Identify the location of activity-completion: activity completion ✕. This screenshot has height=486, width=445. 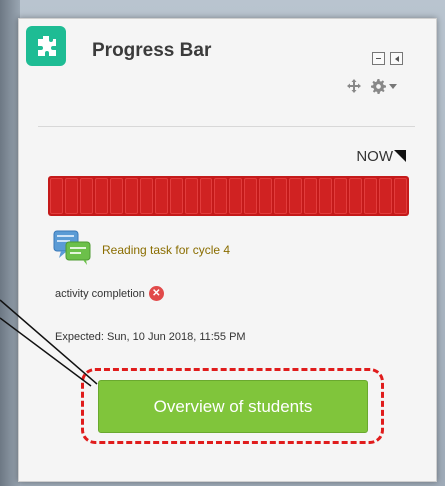
(109, 293).